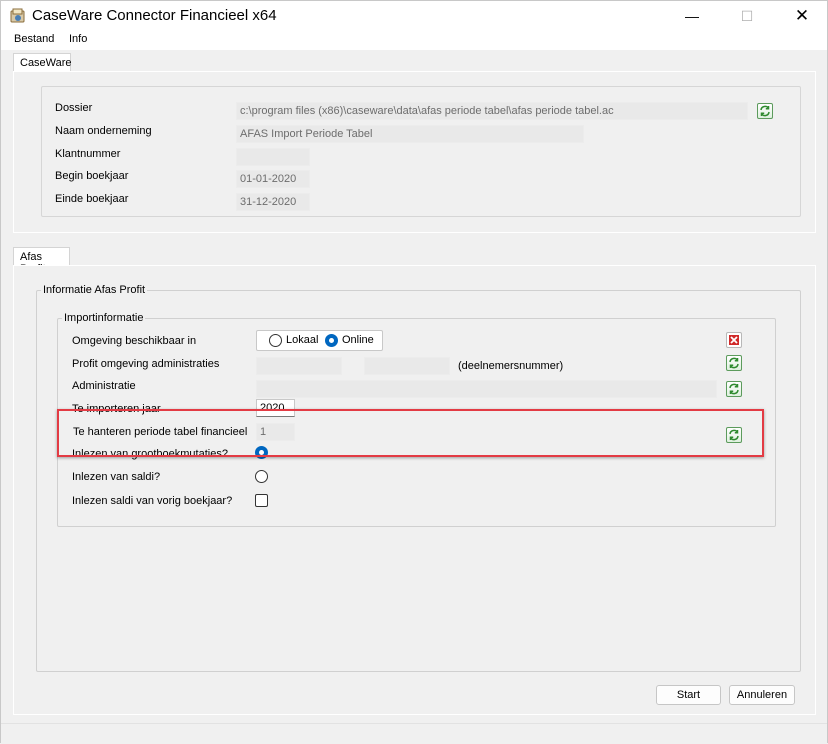 The height and width of the screenshot is (744, 828). What do you see at coordinates (92, 199) in the screenshot?
I see `einde-boekjaar-label: Einde boekjaar` at bounding box center [92, 199].